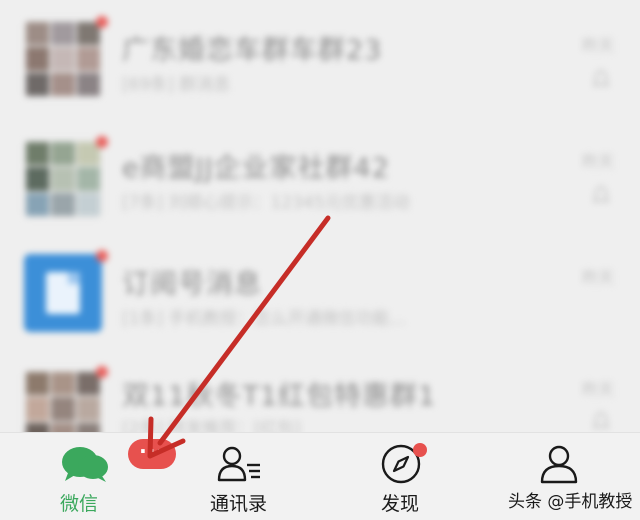 This screenshot has height=520, width=640. What do you see at coordinates (176, 85) in the screenshot?
I see `chat-preview: [69条] 群消息` at bounding box center [176, 85].